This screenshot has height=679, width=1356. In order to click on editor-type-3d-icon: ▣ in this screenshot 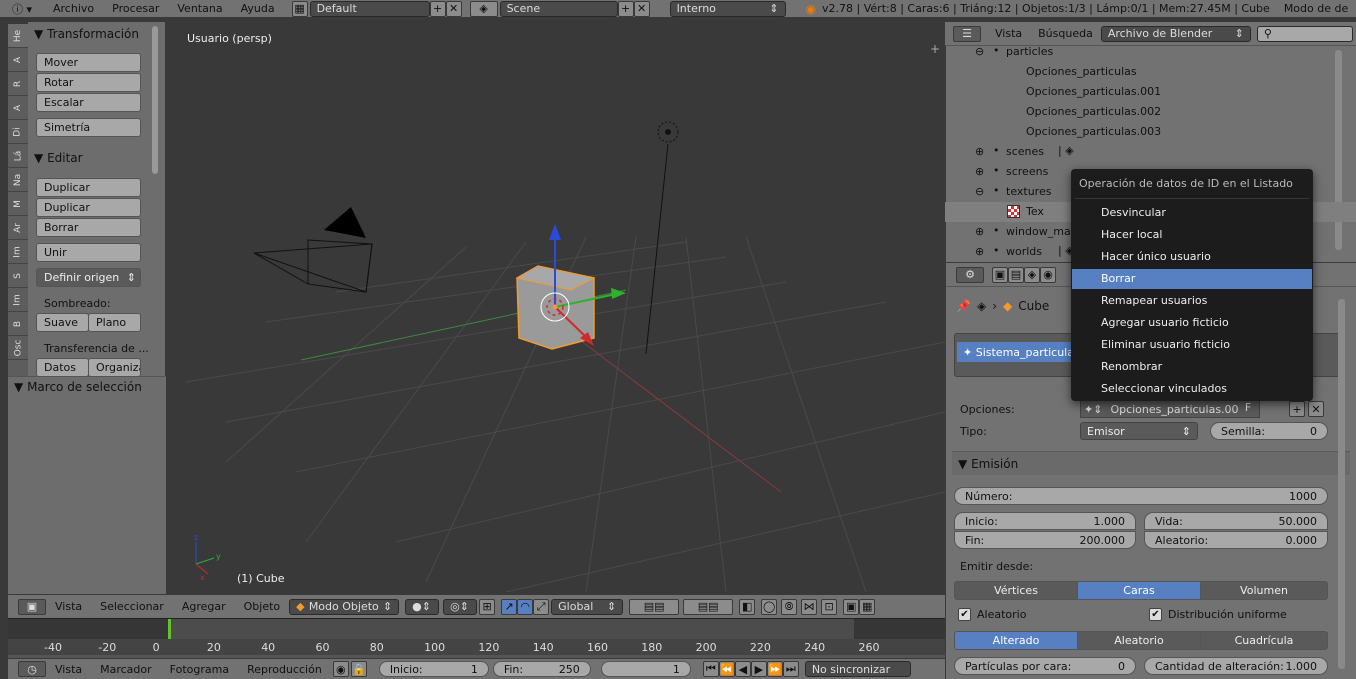, I will do `click(32, 606)`.